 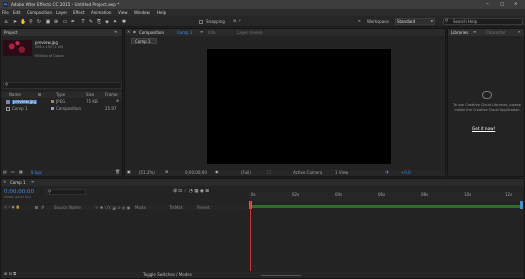 What do you see at coordinates (519, 32) in the screenshot?
I see `expand-icon: »` at bounding box center [519, 32].